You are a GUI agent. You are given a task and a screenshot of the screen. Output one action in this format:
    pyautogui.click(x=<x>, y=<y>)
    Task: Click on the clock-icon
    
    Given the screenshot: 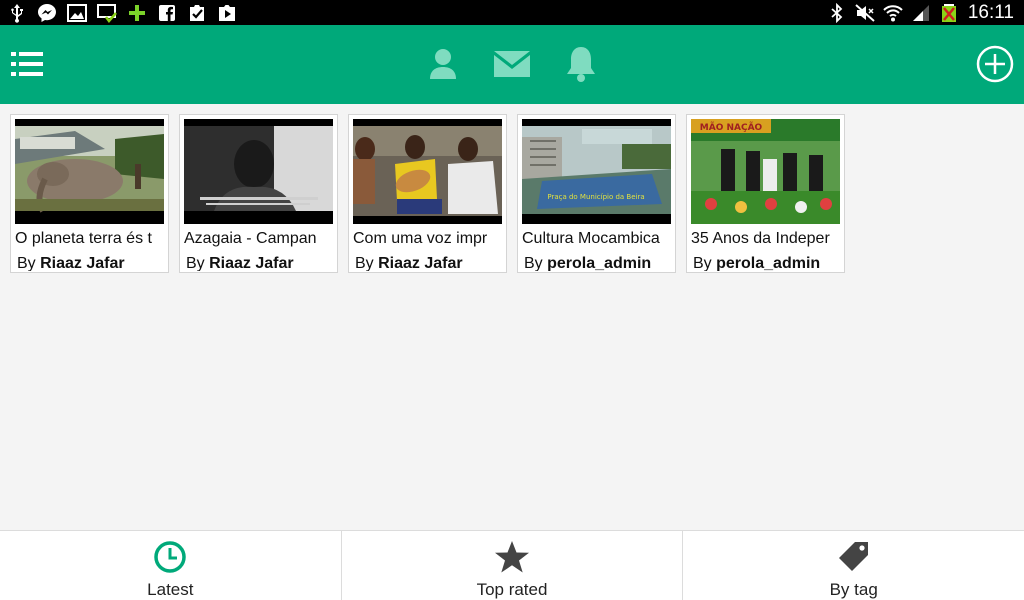 What is the action you would take?
    pyautogui.click(x=170, y=557)
    